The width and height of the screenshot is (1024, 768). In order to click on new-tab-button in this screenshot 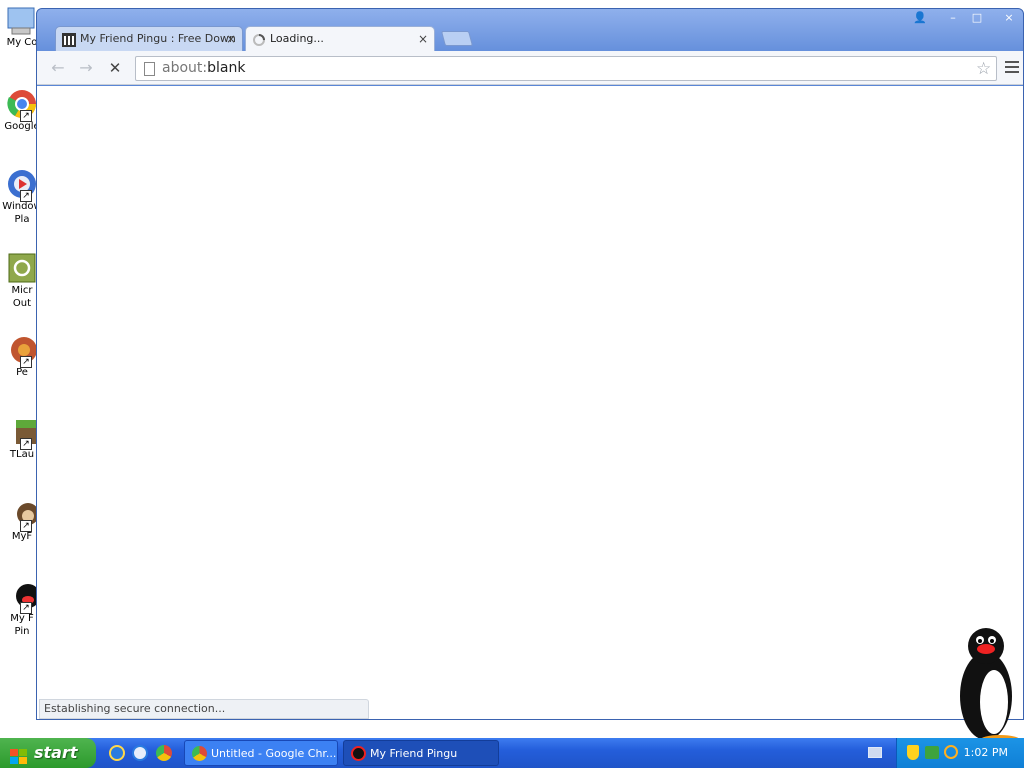, I will do `click(457, 38)`.